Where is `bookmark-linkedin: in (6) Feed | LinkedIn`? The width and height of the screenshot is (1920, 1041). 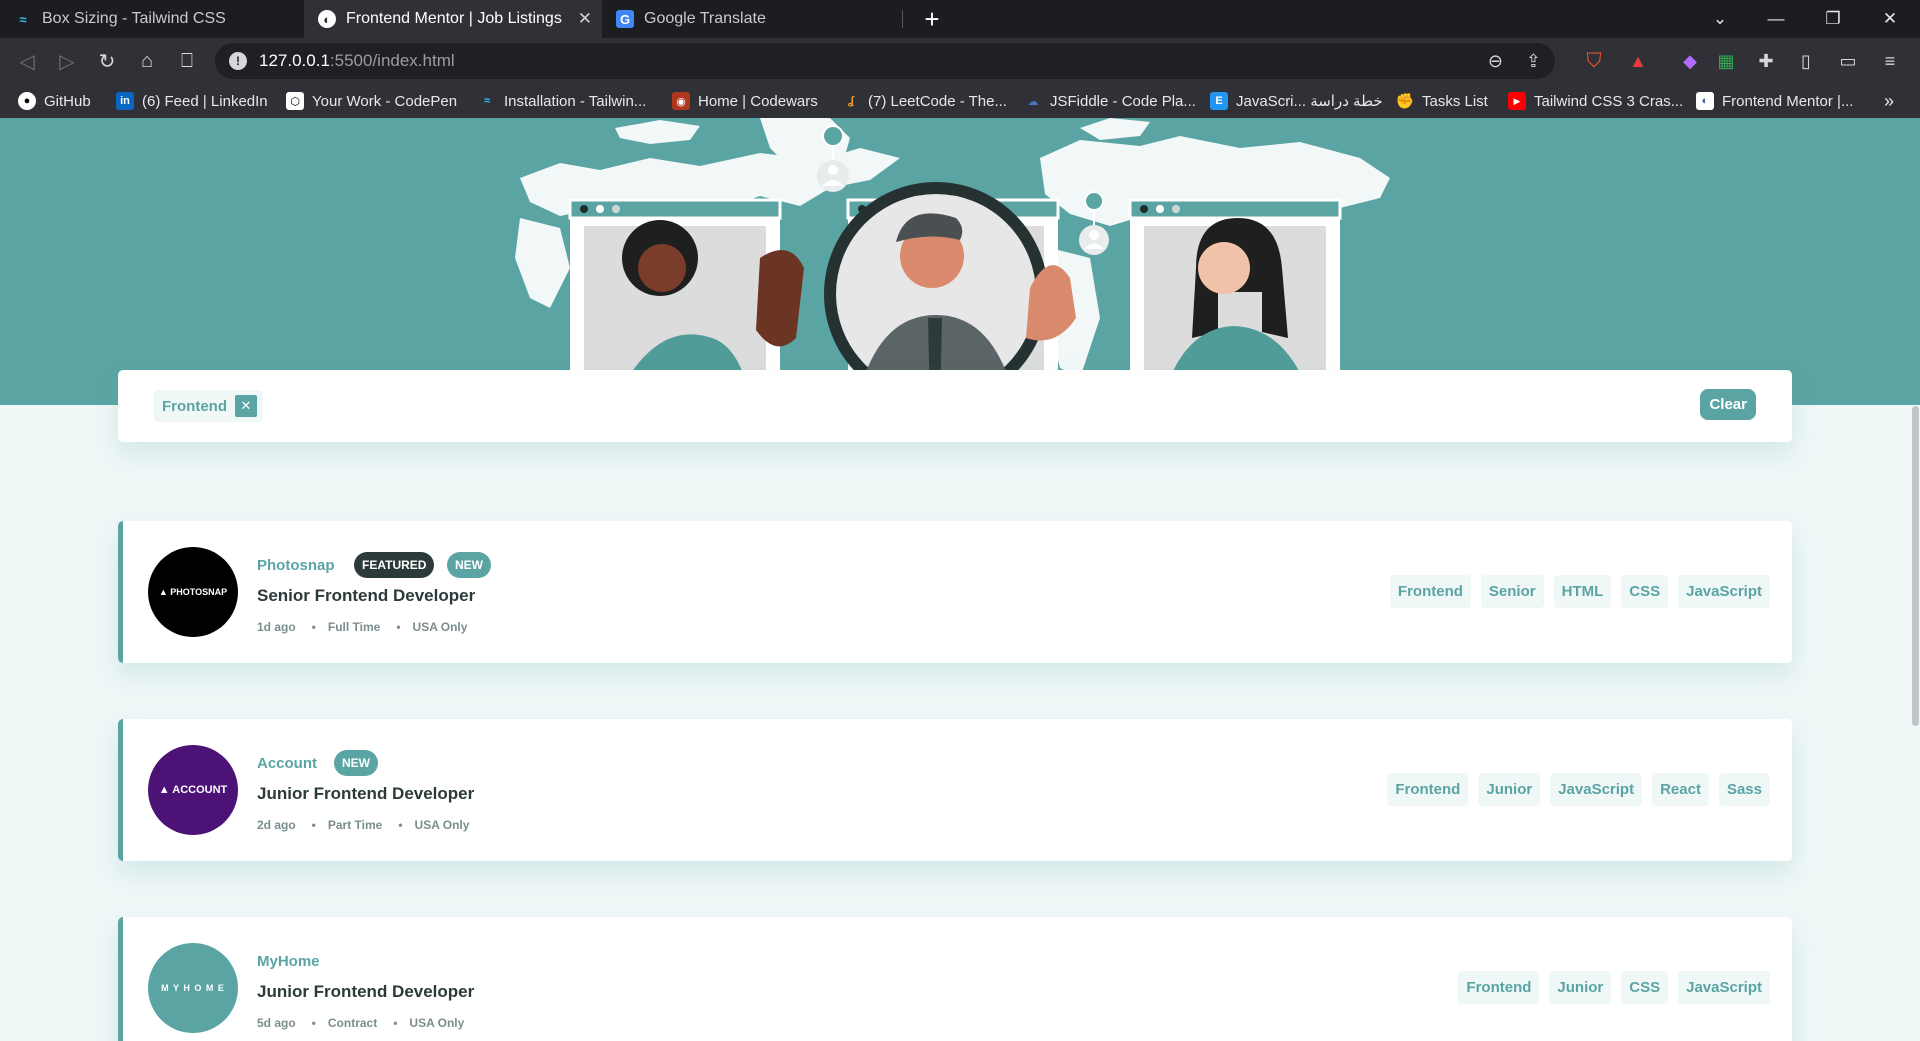
bookmark-linkedin: in (6) Feed | LinkedIn is located at coordinates (192, 101).